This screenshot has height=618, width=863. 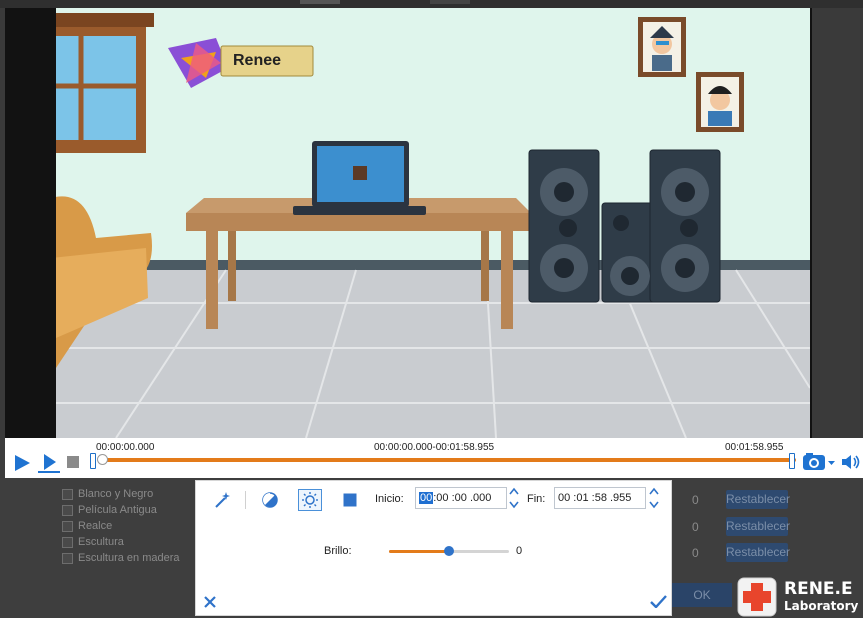 What do you see at coordinates (338, 551) in the screenshot?
I see `brightness-label: Brillo:` at bounding box center [338, 551].